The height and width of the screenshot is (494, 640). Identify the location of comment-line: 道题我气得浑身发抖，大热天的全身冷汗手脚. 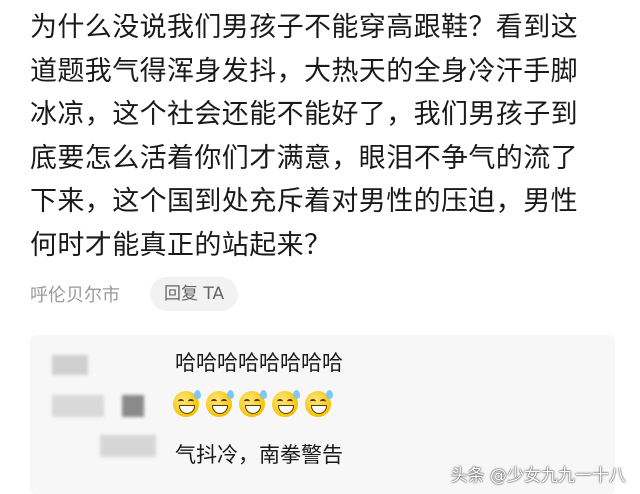
(304, 71).